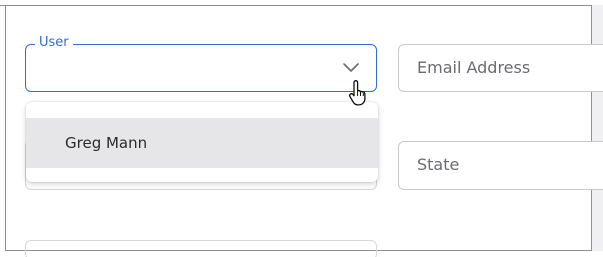 This screenshot has width=603, height=257. Describe the element at coordinates (201, 68) in the screenshot. I see `user-select` at that location.